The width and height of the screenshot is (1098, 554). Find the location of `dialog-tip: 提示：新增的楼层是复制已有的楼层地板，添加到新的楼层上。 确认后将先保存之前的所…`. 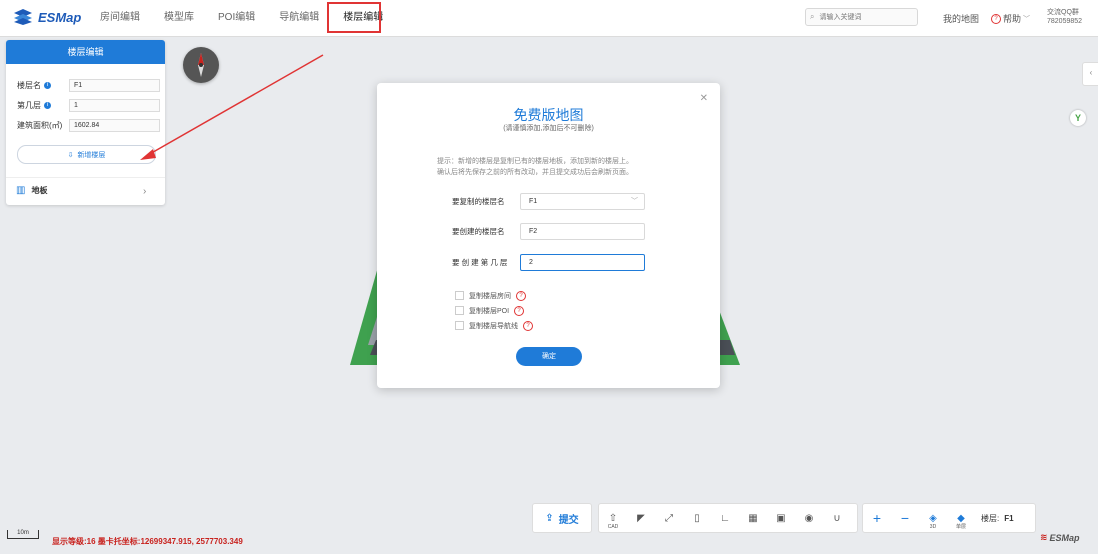

dialog-tip: 提示：新增的楼层是复制已有的楼层地板，添加到新的楼层上。 确认后将先保存之前的所… is located at coordinates (557, 167).